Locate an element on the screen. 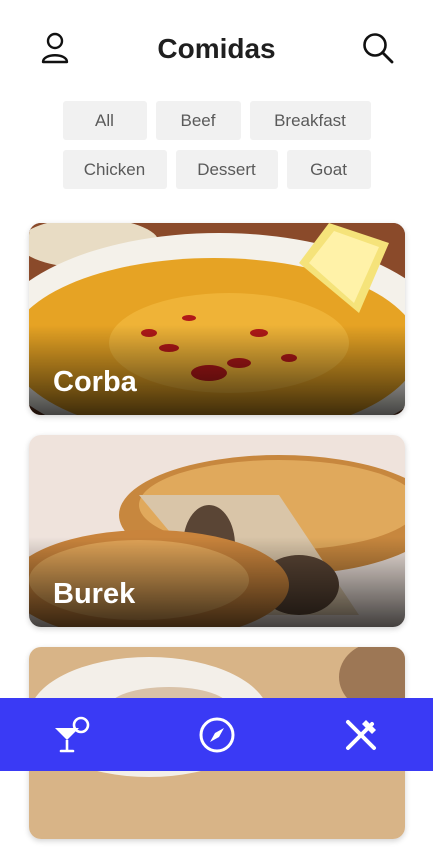  category-chip-chicken: Chicken is located at coordinates (114, 169).